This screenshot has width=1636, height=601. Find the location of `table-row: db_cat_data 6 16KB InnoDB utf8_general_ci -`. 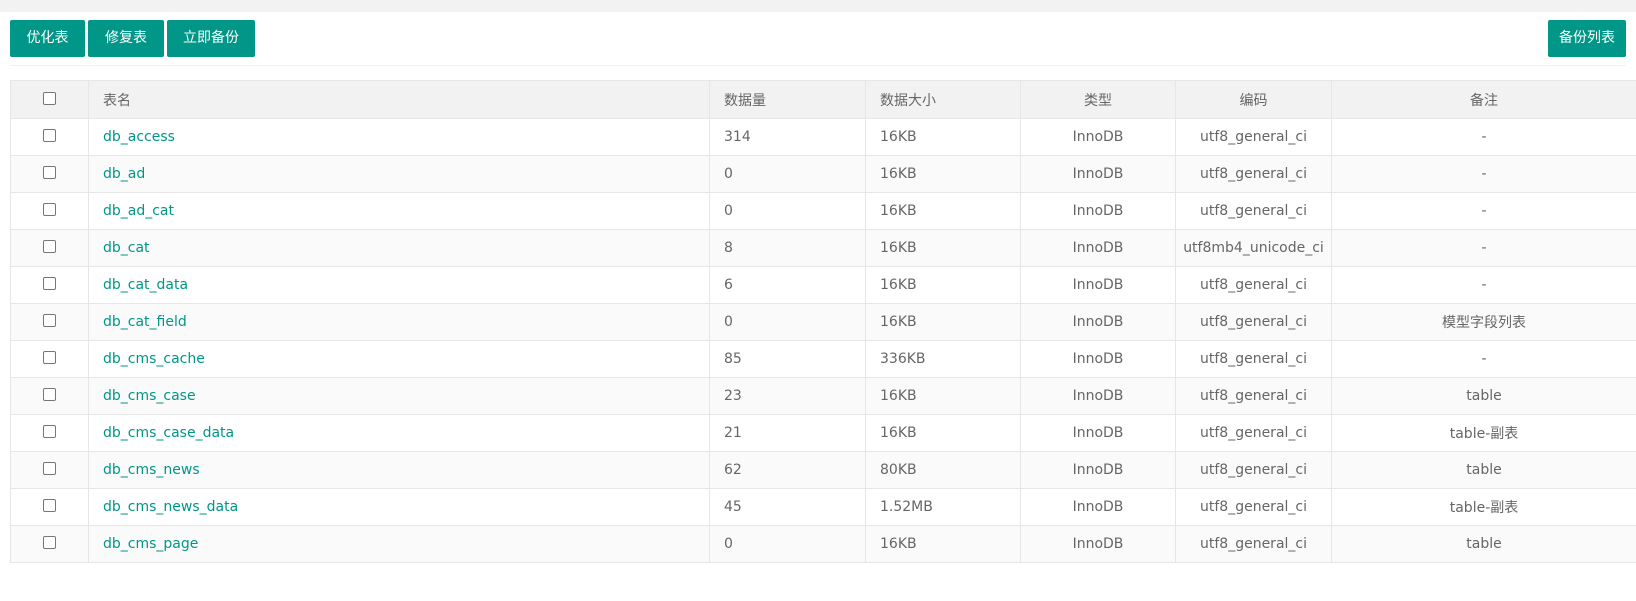

table-row: db_cat_data 6 16KB InnoDB utf8_general_ci - is located at coordinates (823, 285).